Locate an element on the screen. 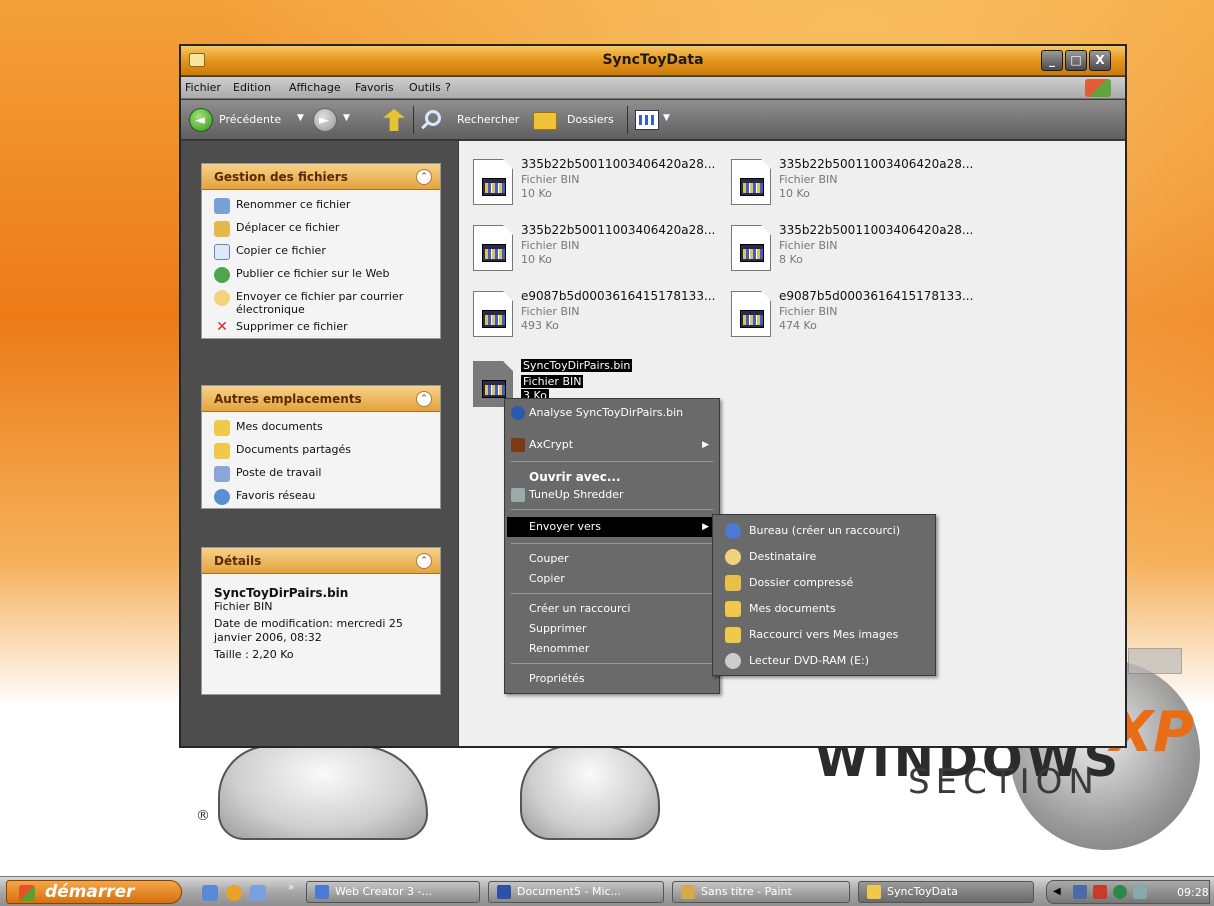  up-folder-icon is located at coordinates (394, 120).